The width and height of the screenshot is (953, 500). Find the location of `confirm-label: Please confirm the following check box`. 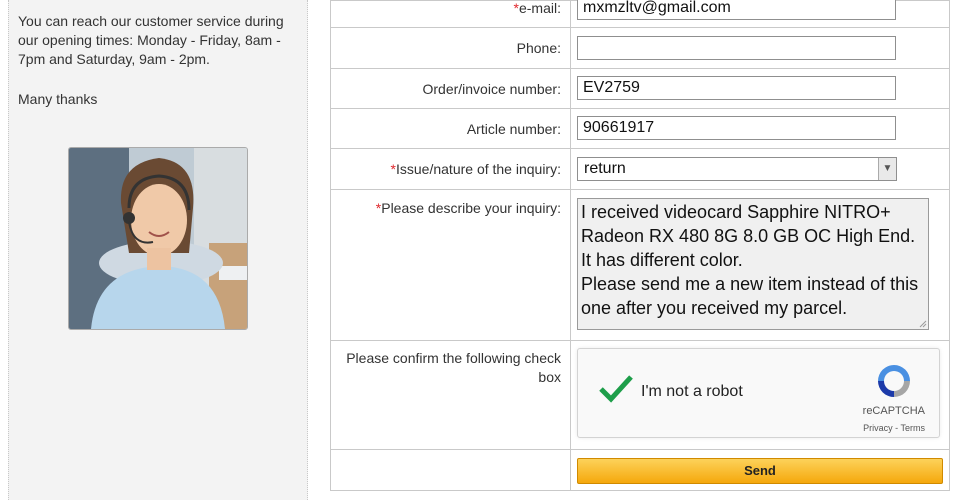

confirm-label: Please confirm the following check box is located at coordinates (453, 367).